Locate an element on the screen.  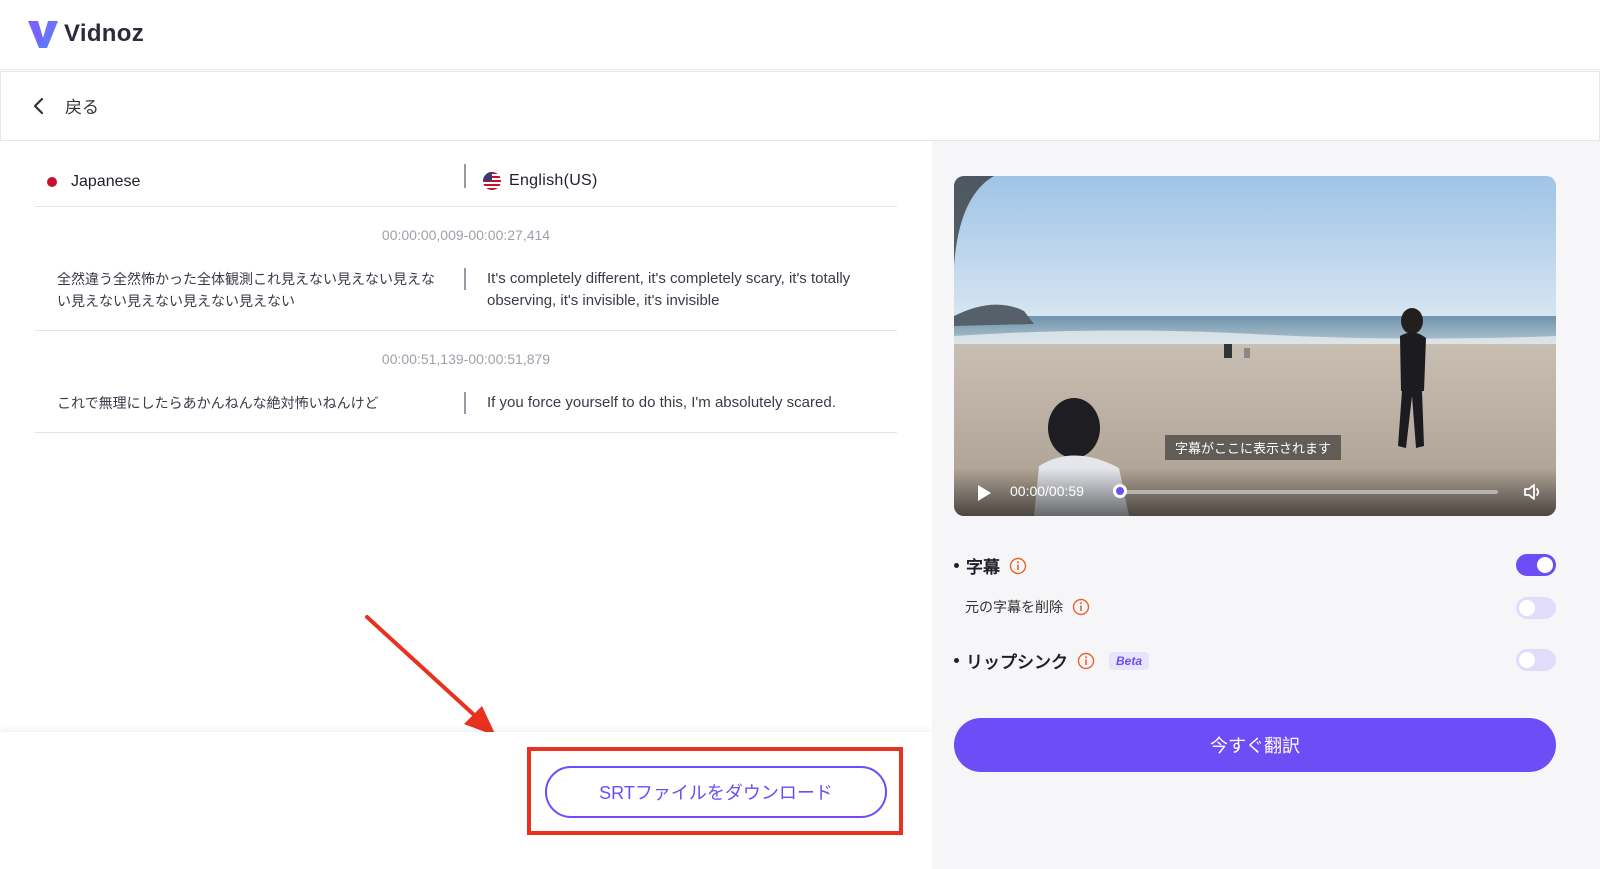
top-header: Vidnoz is located at coordinates (800, 35).